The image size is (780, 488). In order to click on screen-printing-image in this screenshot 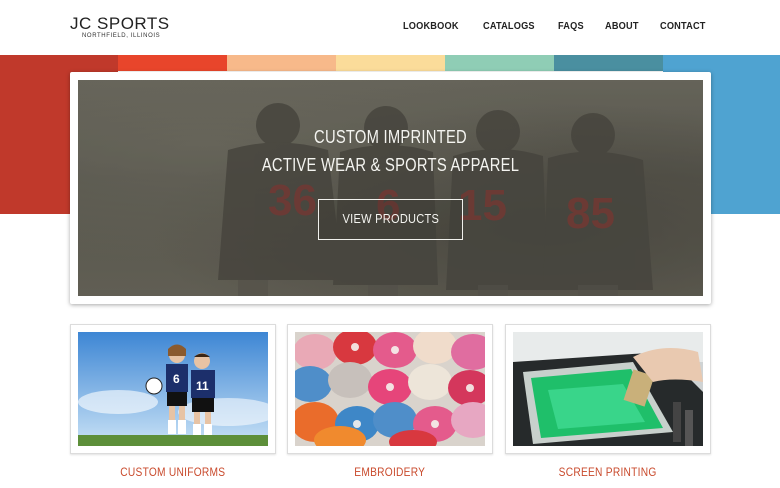, I will do `click(608, 389)`.